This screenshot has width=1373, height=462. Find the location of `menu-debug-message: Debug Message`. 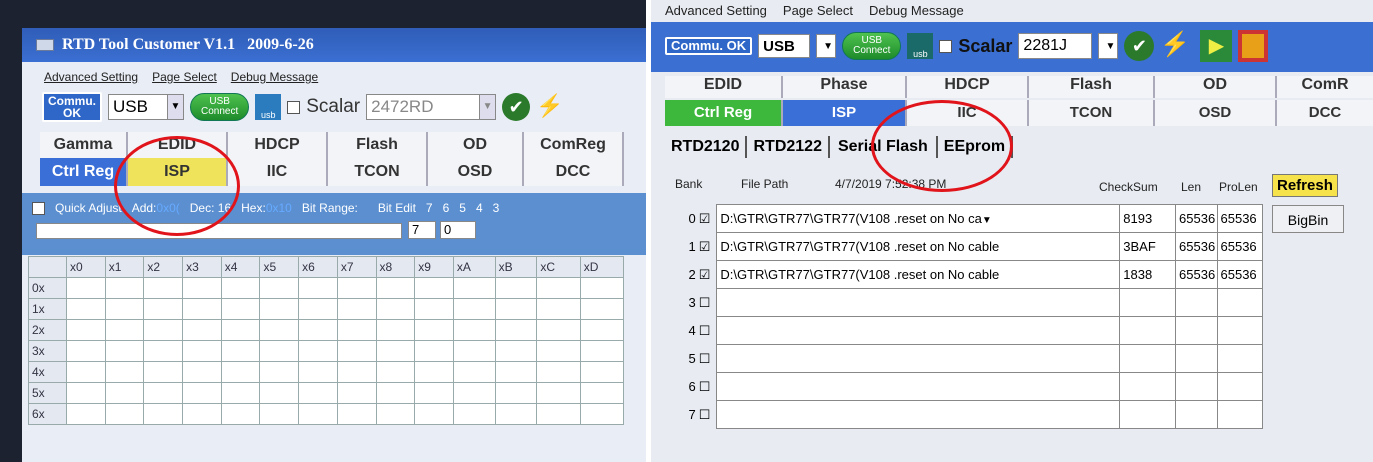

menu-debug-message: Debug Message is located at coordinates (274, 77).